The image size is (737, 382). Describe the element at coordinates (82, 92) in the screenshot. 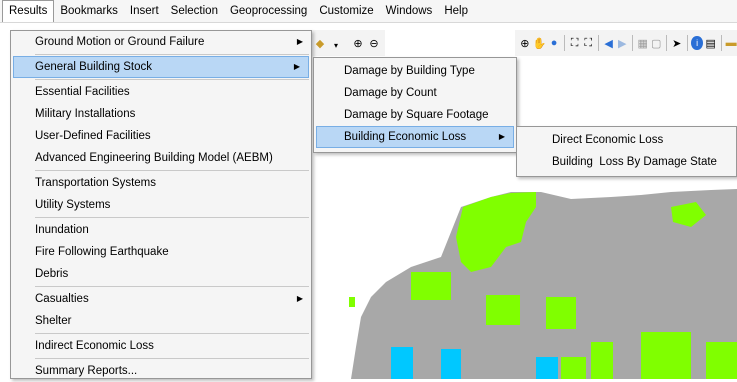

I see `menu-item-label: Essential Facilities` at that location.